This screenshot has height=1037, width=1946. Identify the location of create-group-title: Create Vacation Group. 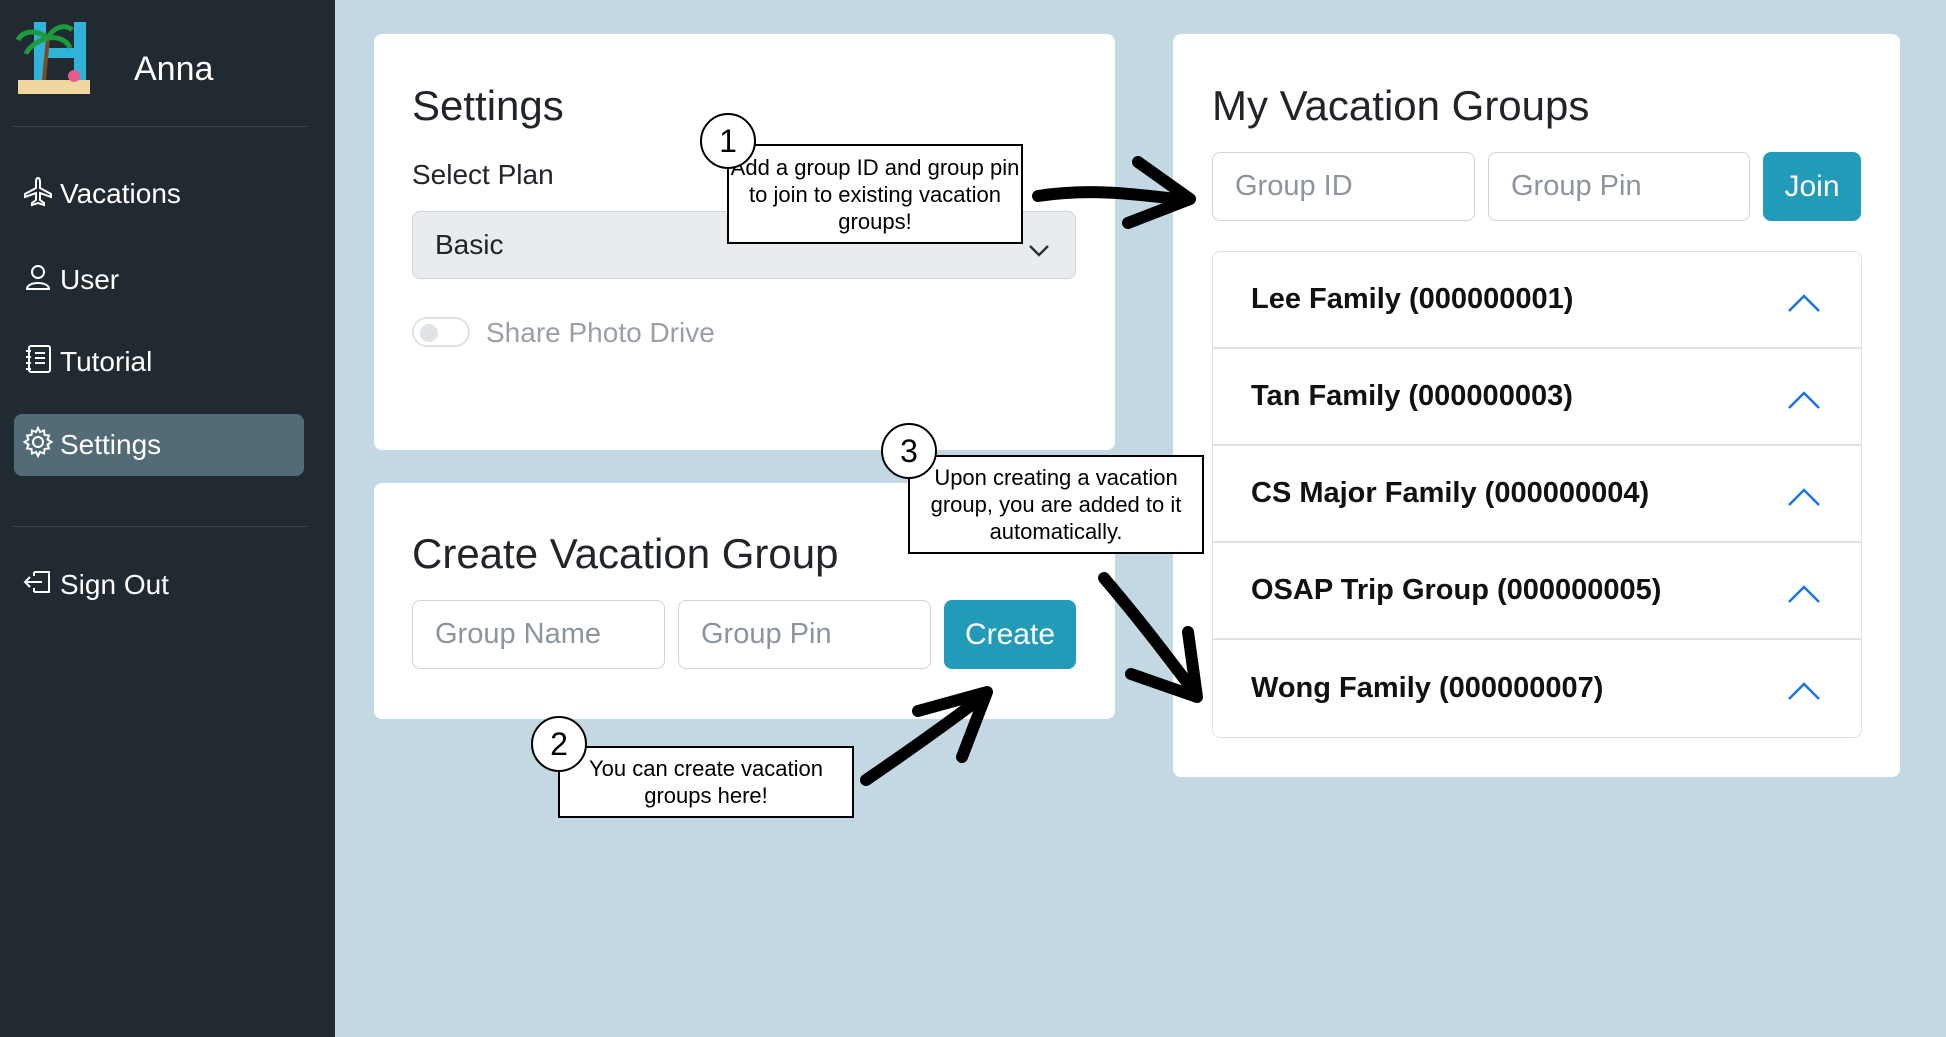
(625, 553).